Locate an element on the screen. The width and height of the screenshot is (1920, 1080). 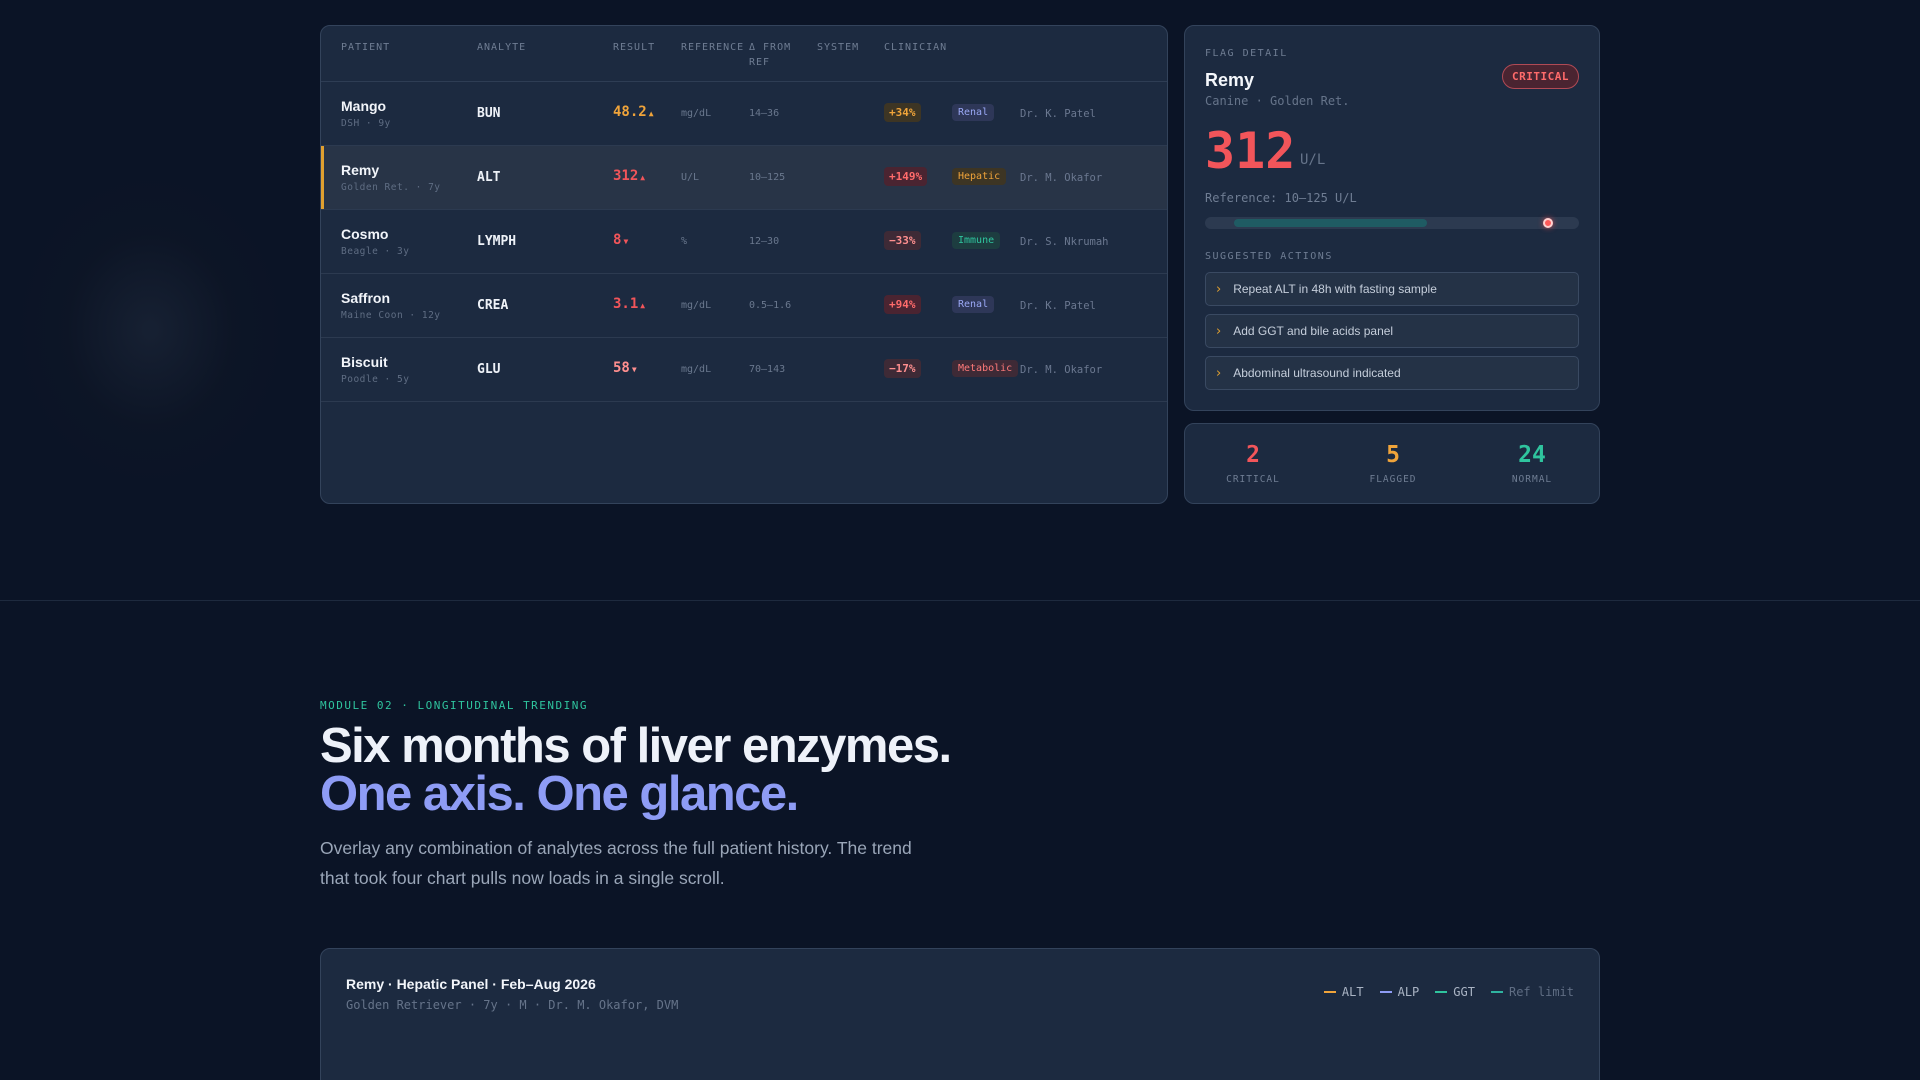
count-flagged: 5 FLAGGED is located at coordinates (1393, 463).